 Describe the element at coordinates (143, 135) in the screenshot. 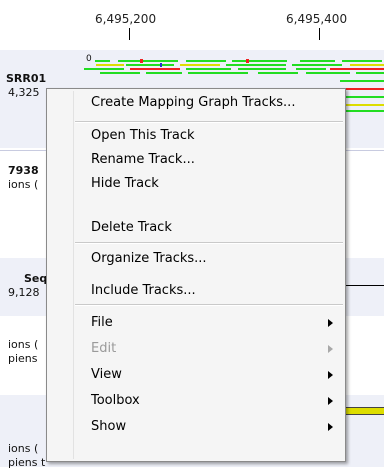

I see `menu-item-label: Open This Track` at that location.